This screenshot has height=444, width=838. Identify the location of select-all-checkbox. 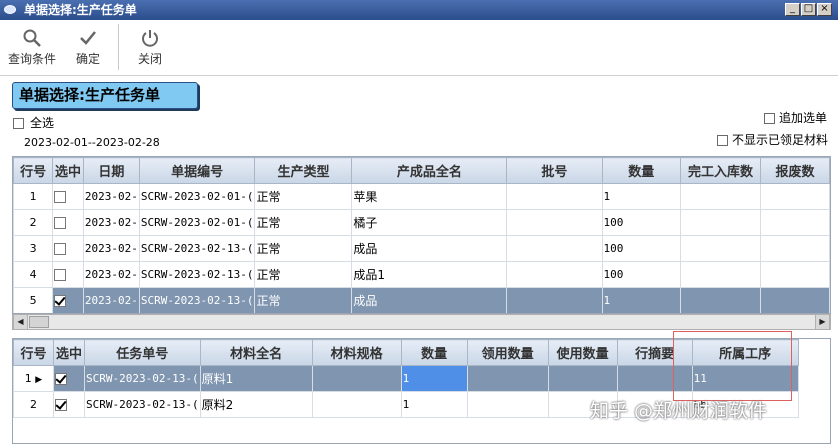
(18, 123).